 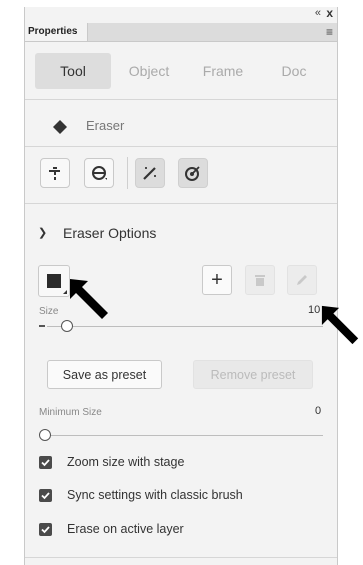 What do you see at coordinates (70, 412) in the screenshot?
I see `minimum-size-label: Minimum Size` at bounding box center [70, 412].